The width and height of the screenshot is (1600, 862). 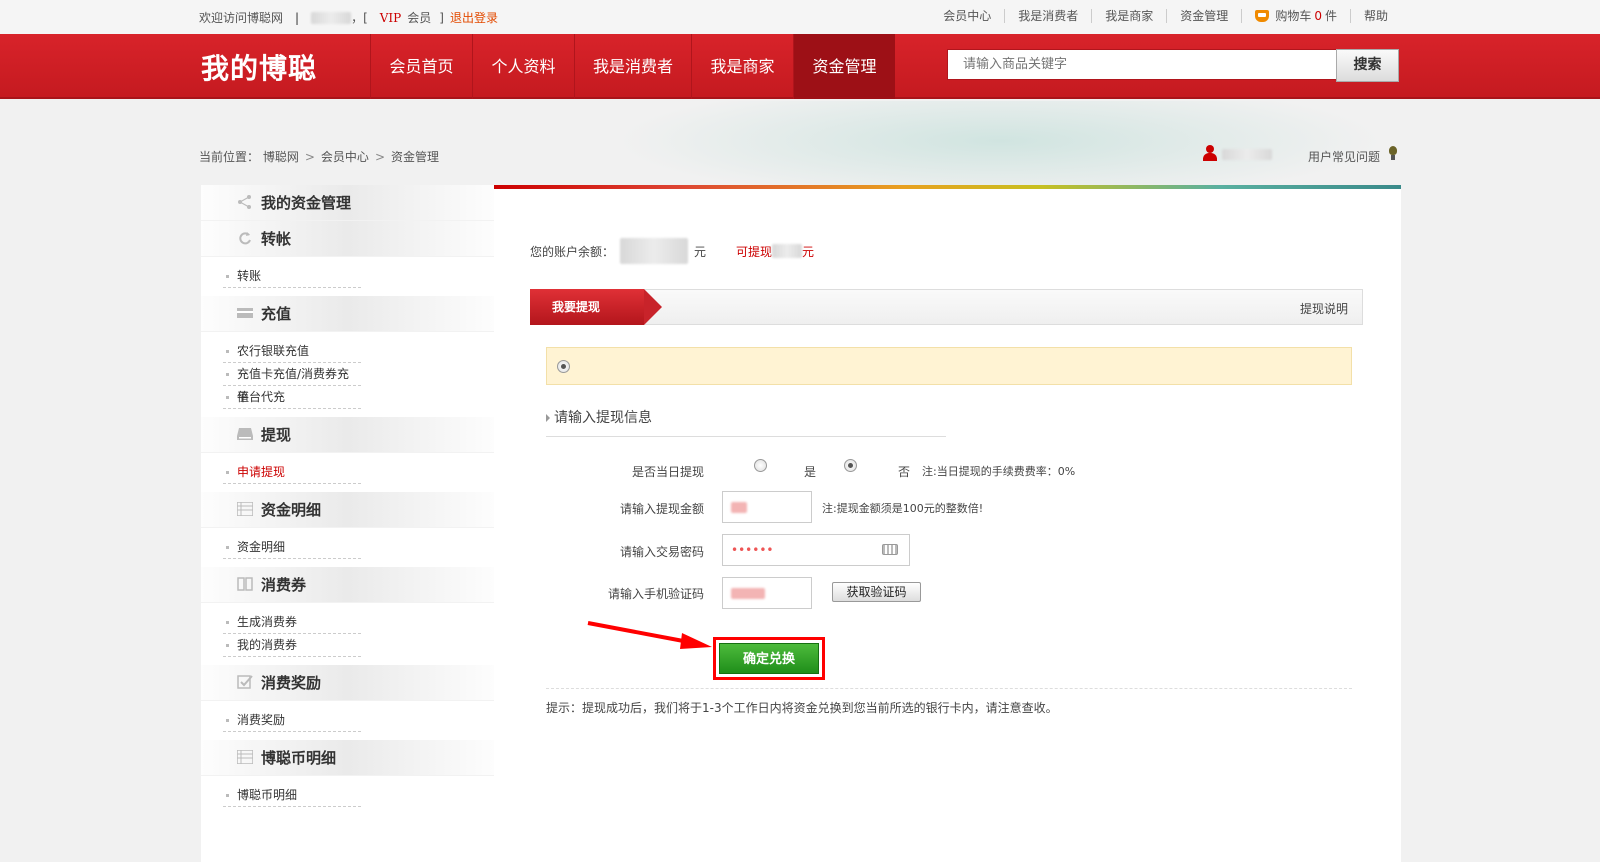 I want to click on cart-link: 购物车 0 件, so click(x=1296, y=16).